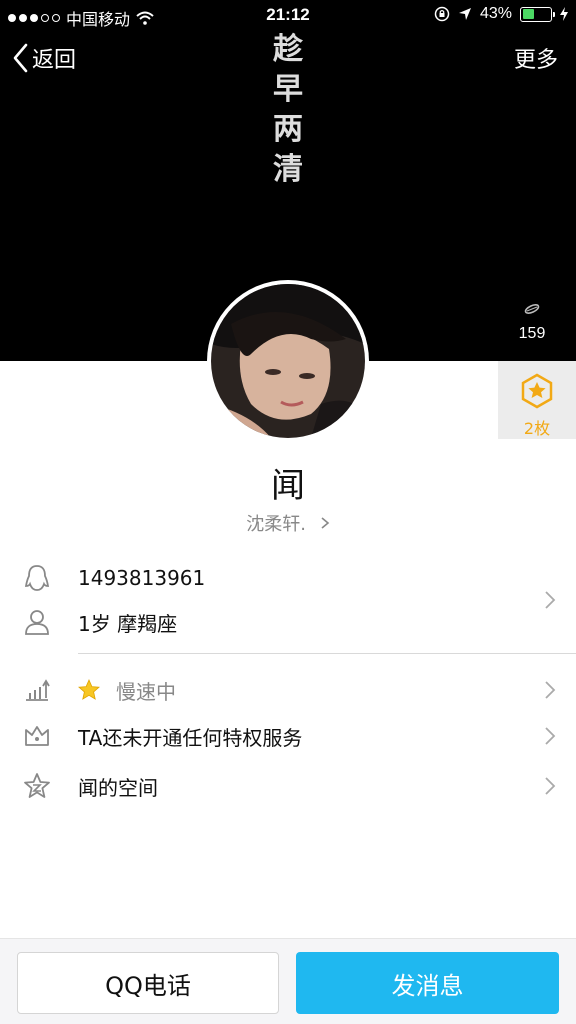 The width and height of the screenshot is (576, 1024). I want to click on location-icon, so click(464, 14).